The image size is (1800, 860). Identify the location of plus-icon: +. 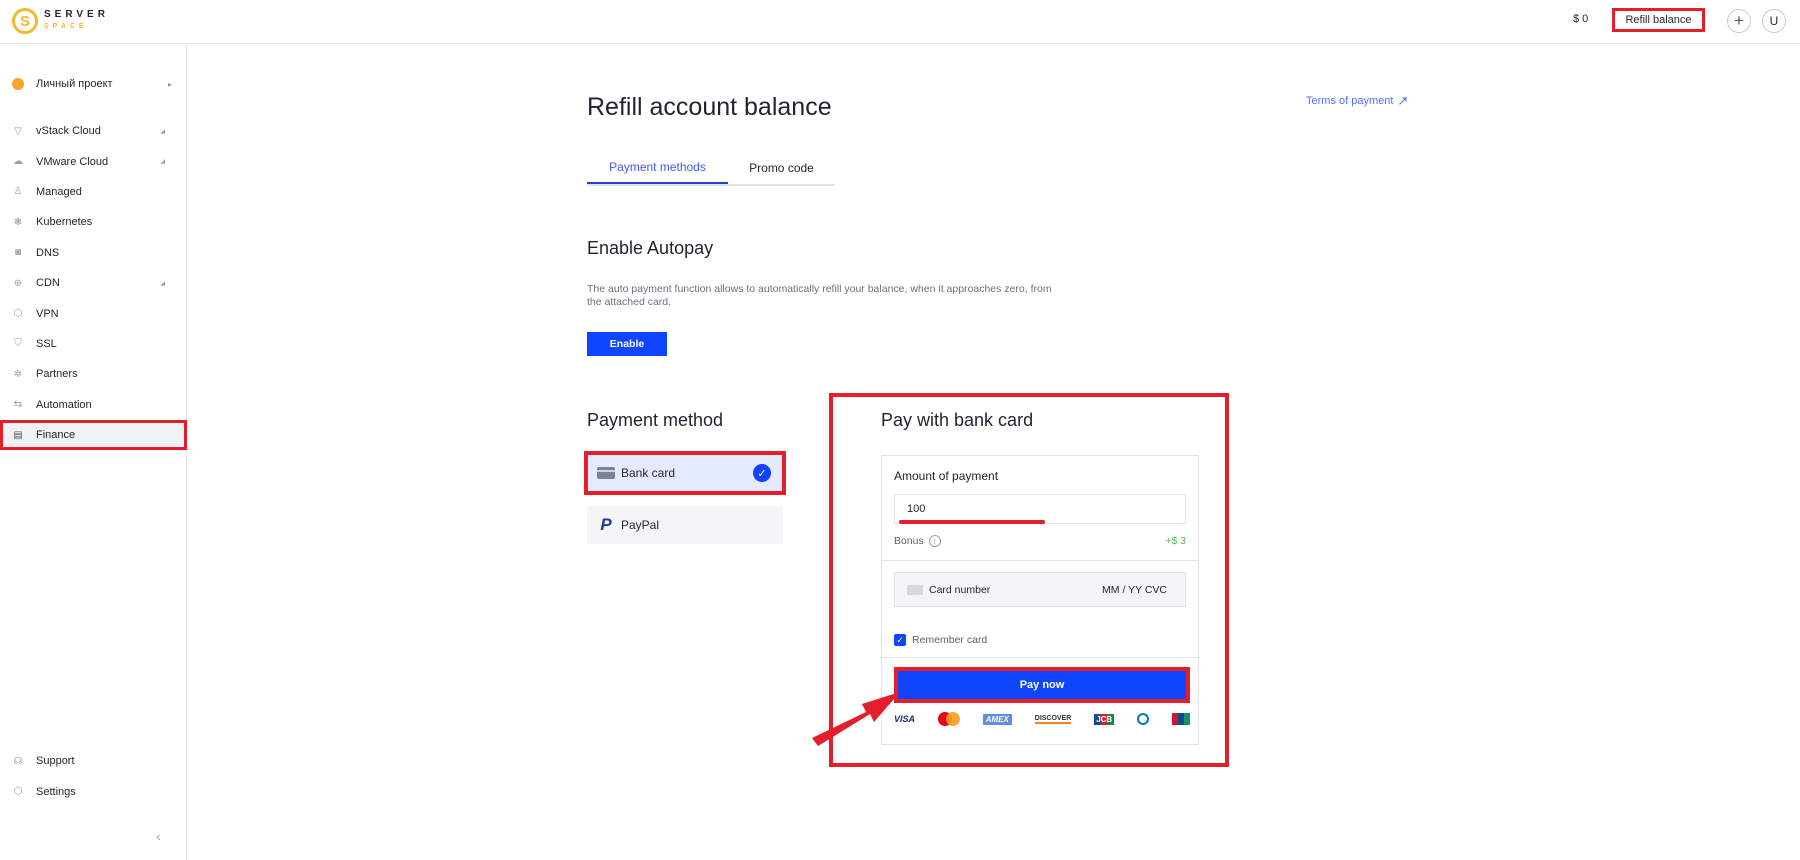
(1739, 20).